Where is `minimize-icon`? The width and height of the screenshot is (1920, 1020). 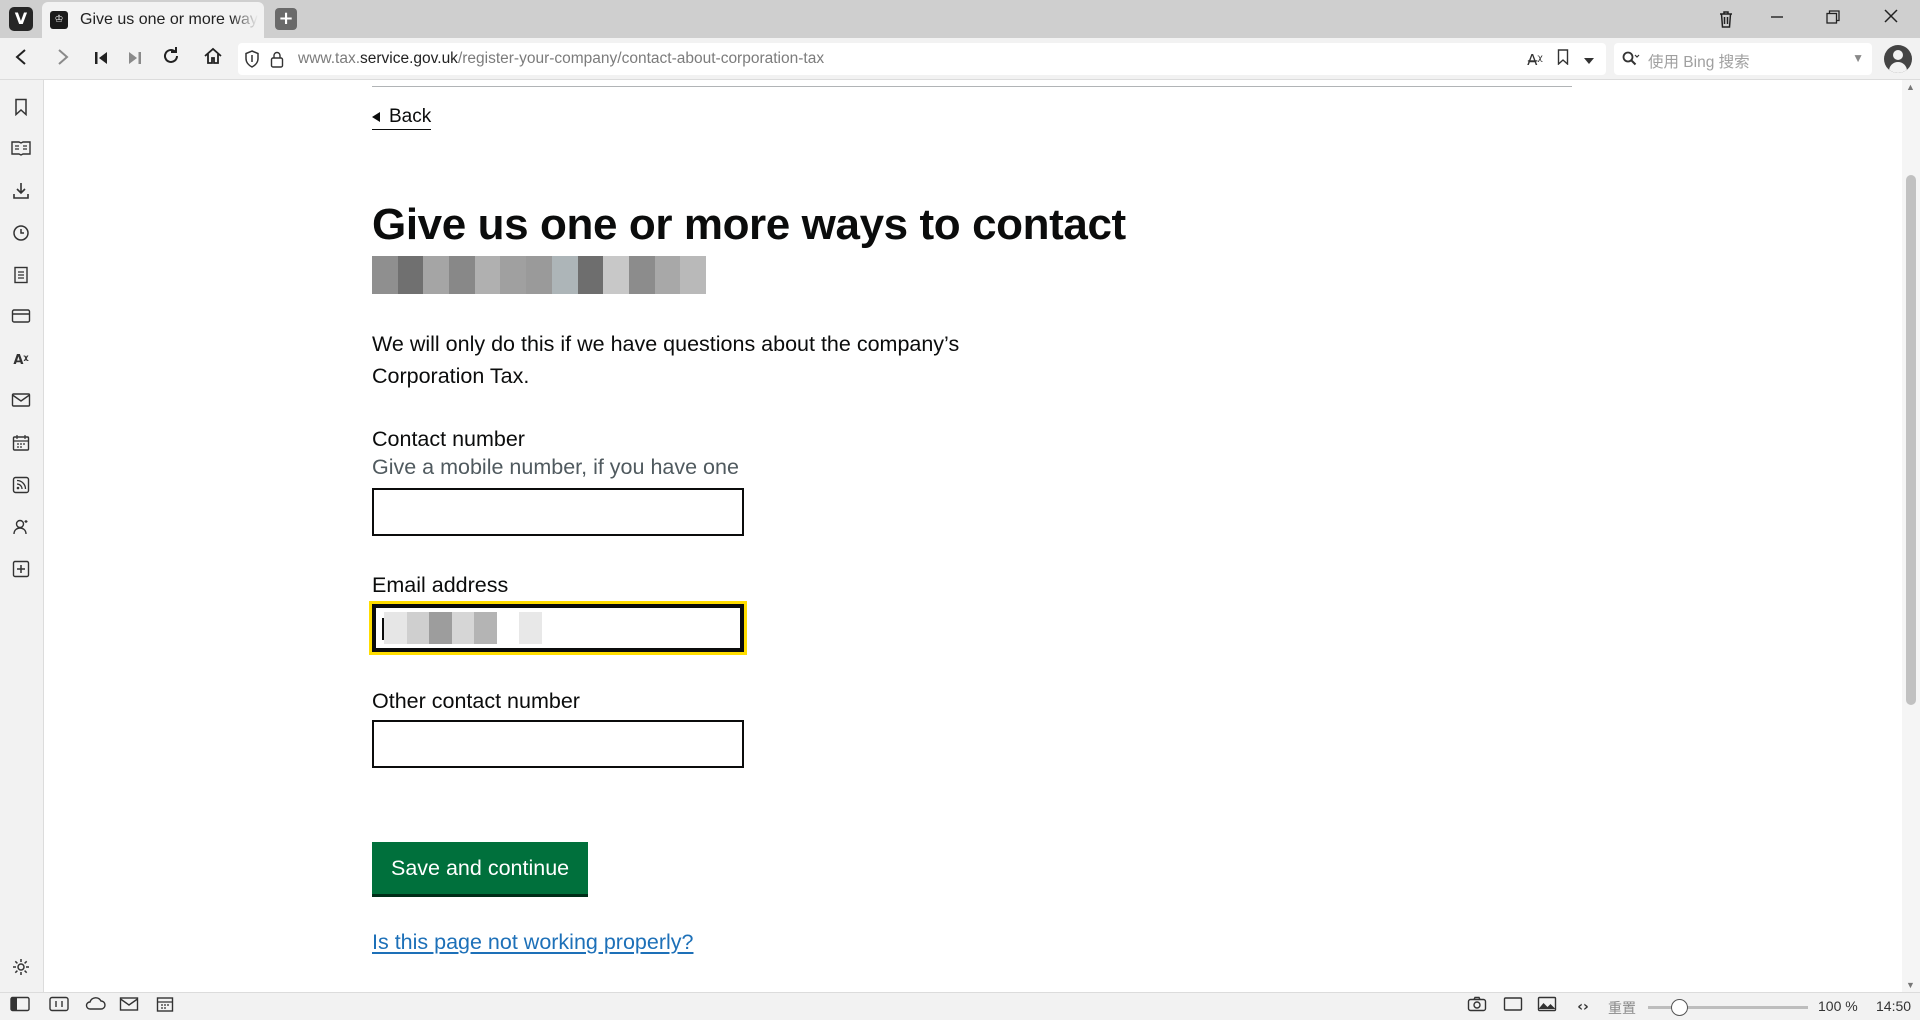 minimize-icon is located at coordinates (1777, 19).